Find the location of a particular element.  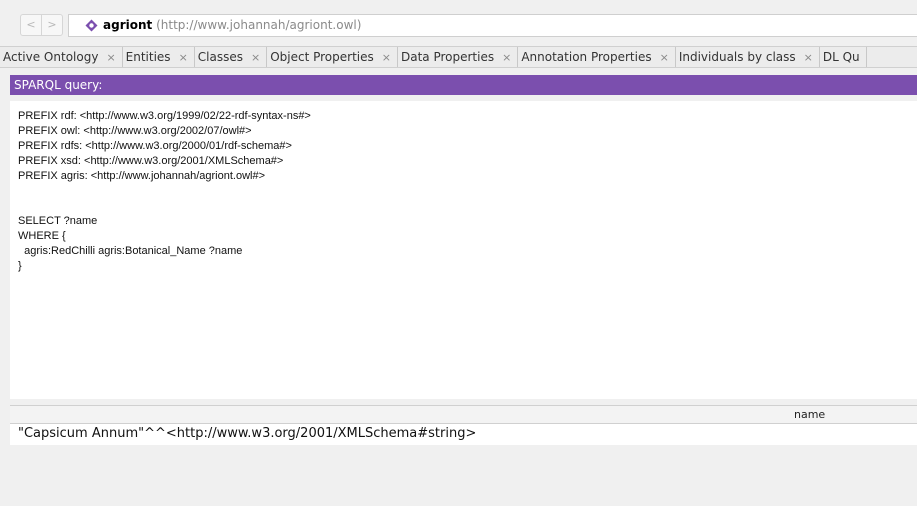

results-table-header: name is located at coordinates (463, 414).